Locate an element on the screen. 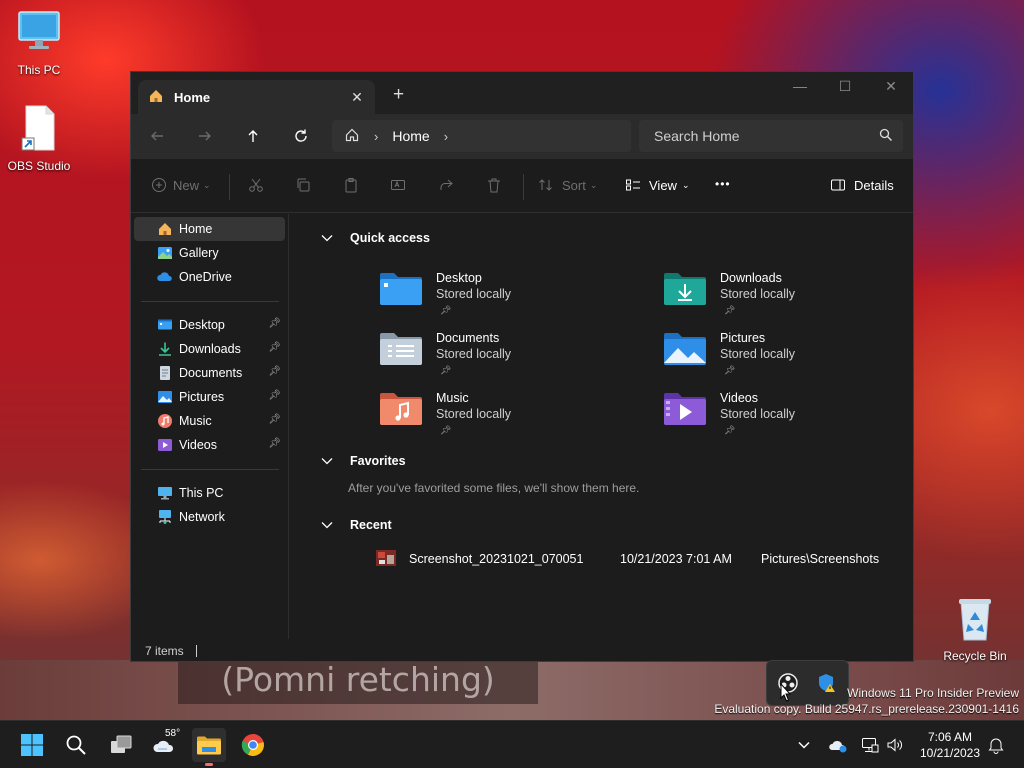 This screenshot has width=1024, height=768. monitor-icon is located at coordinates (39, 34).